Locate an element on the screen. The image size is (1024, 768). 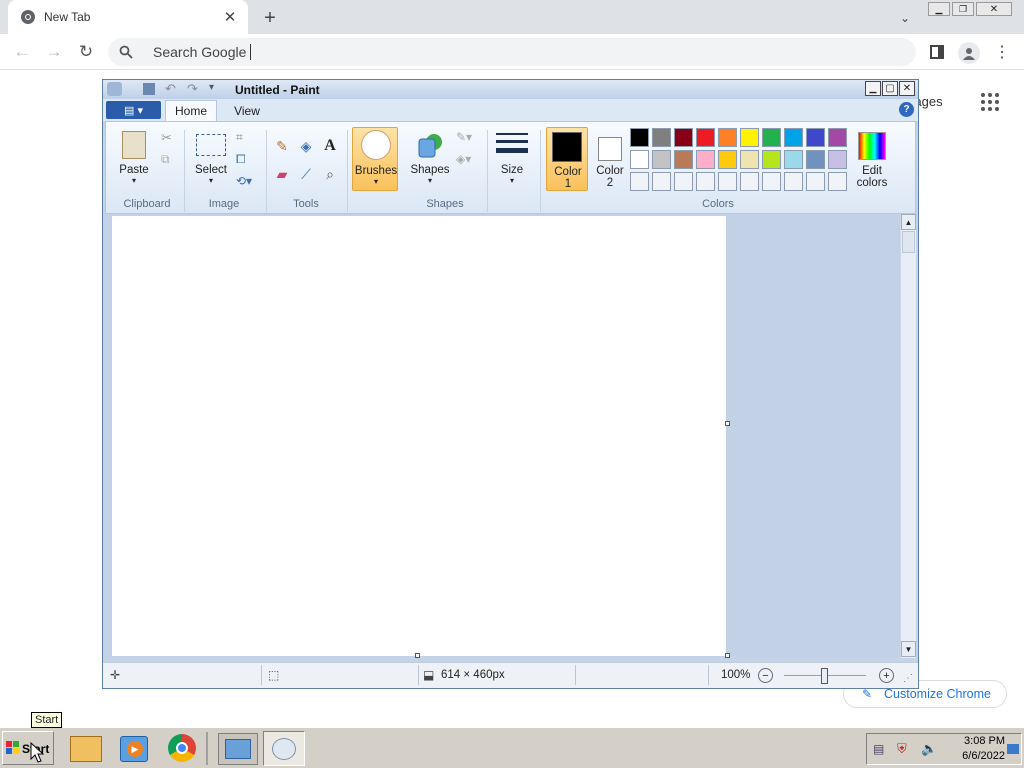
network-icon: ▤ is located at coordinates (878, 749).